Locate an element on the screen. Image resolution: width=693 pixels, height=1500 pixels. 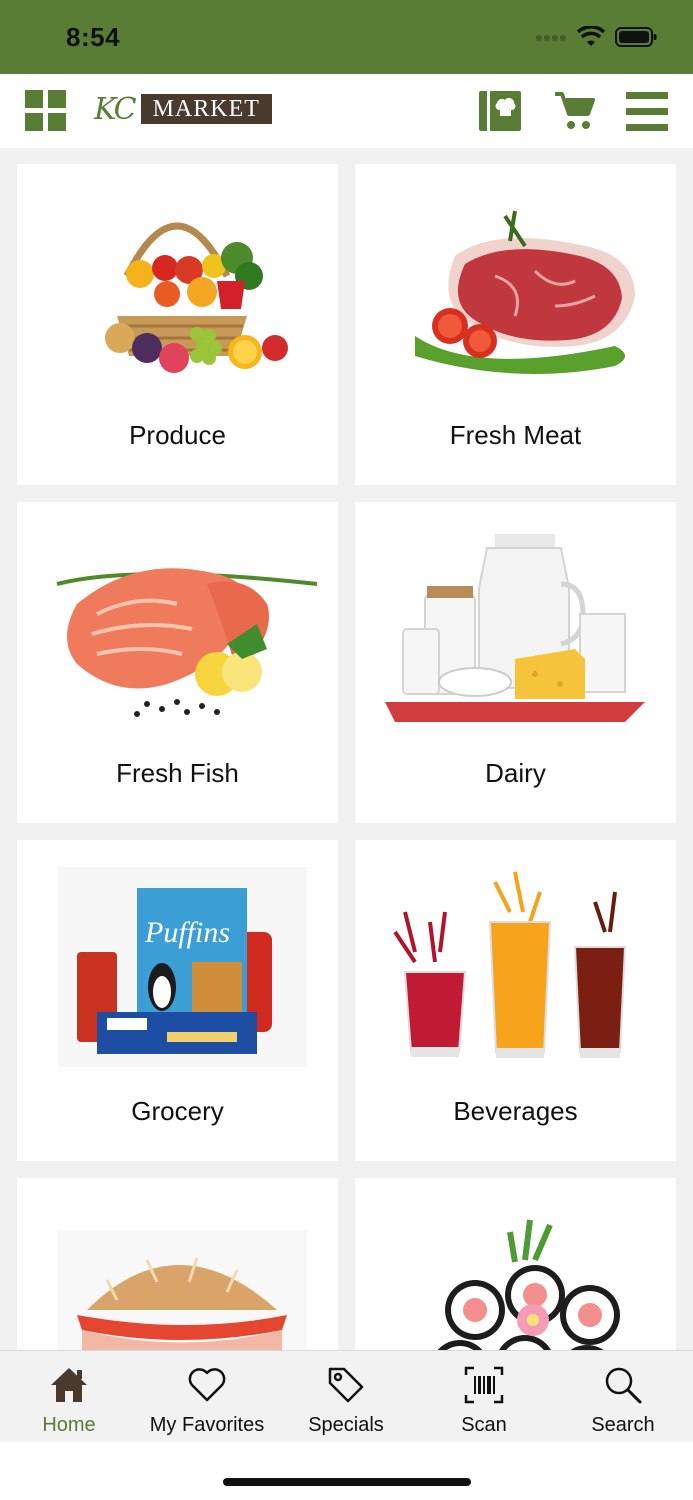
battery-icon is located at coordinates (636, 37).